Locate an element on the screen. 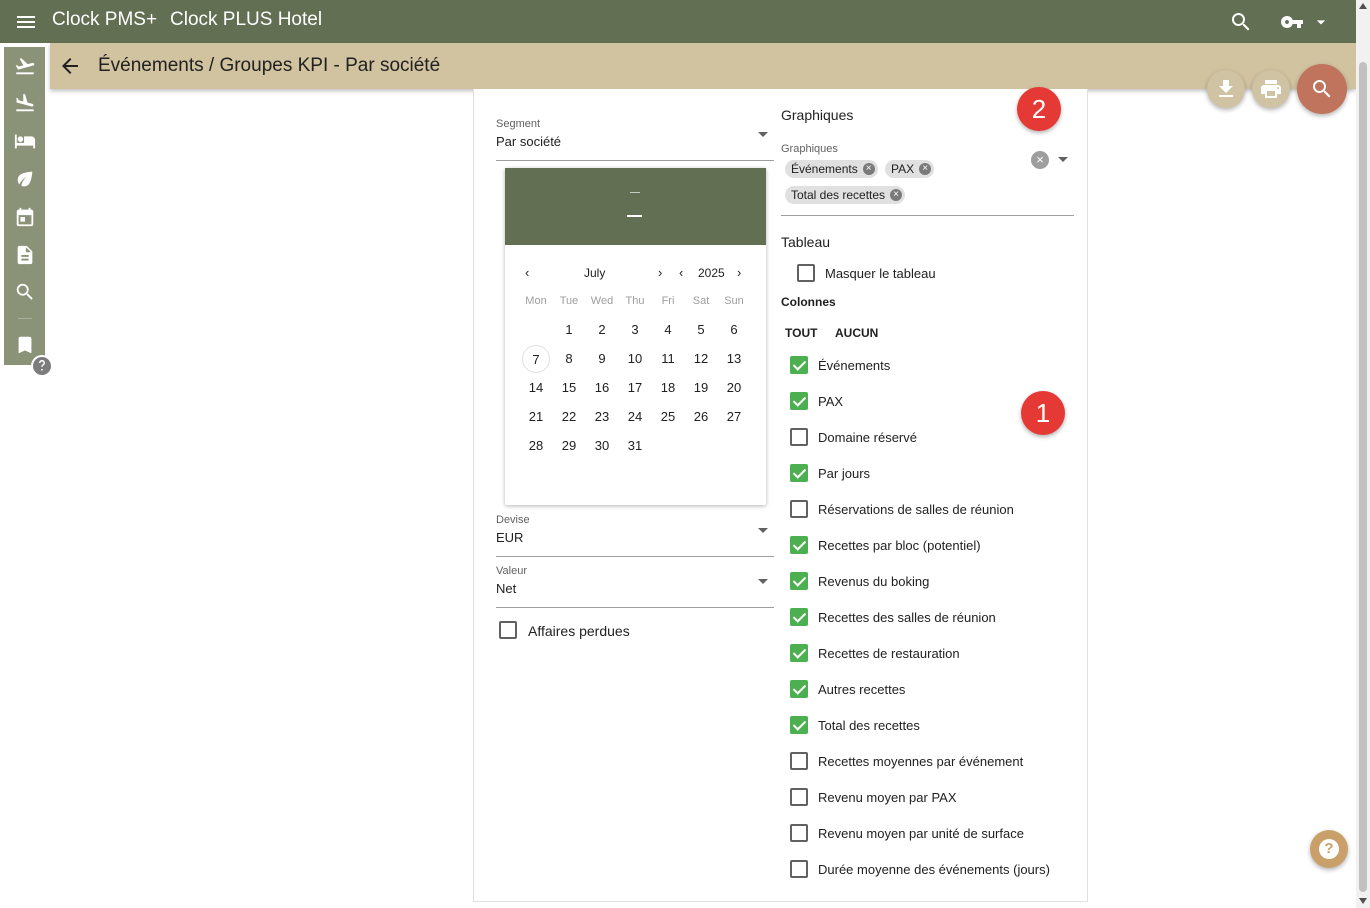 This screenshot has height=908, width=1370. arrivals-icon is located at coordinates (25, 66).